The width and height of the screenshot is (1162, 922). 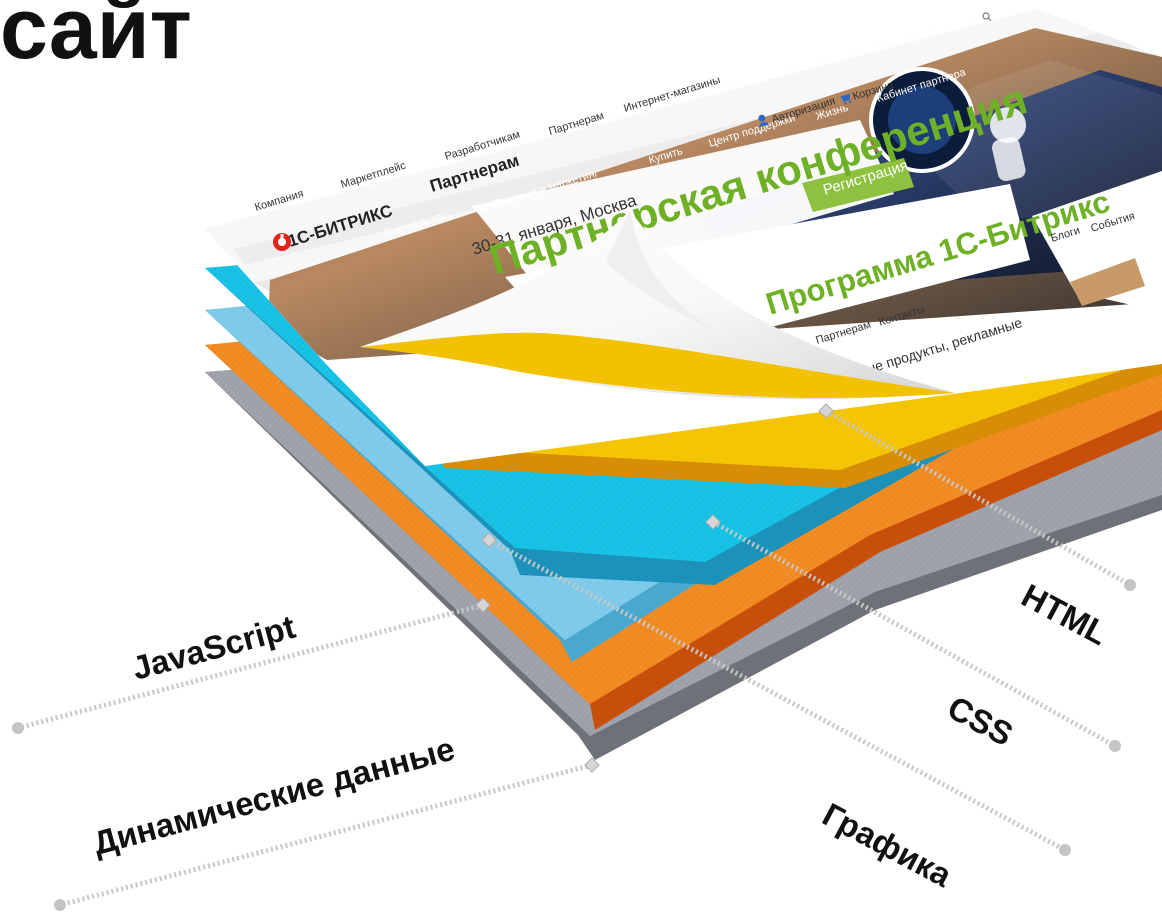 I want to click on label-css: CSS, so click(x=980, y=721).